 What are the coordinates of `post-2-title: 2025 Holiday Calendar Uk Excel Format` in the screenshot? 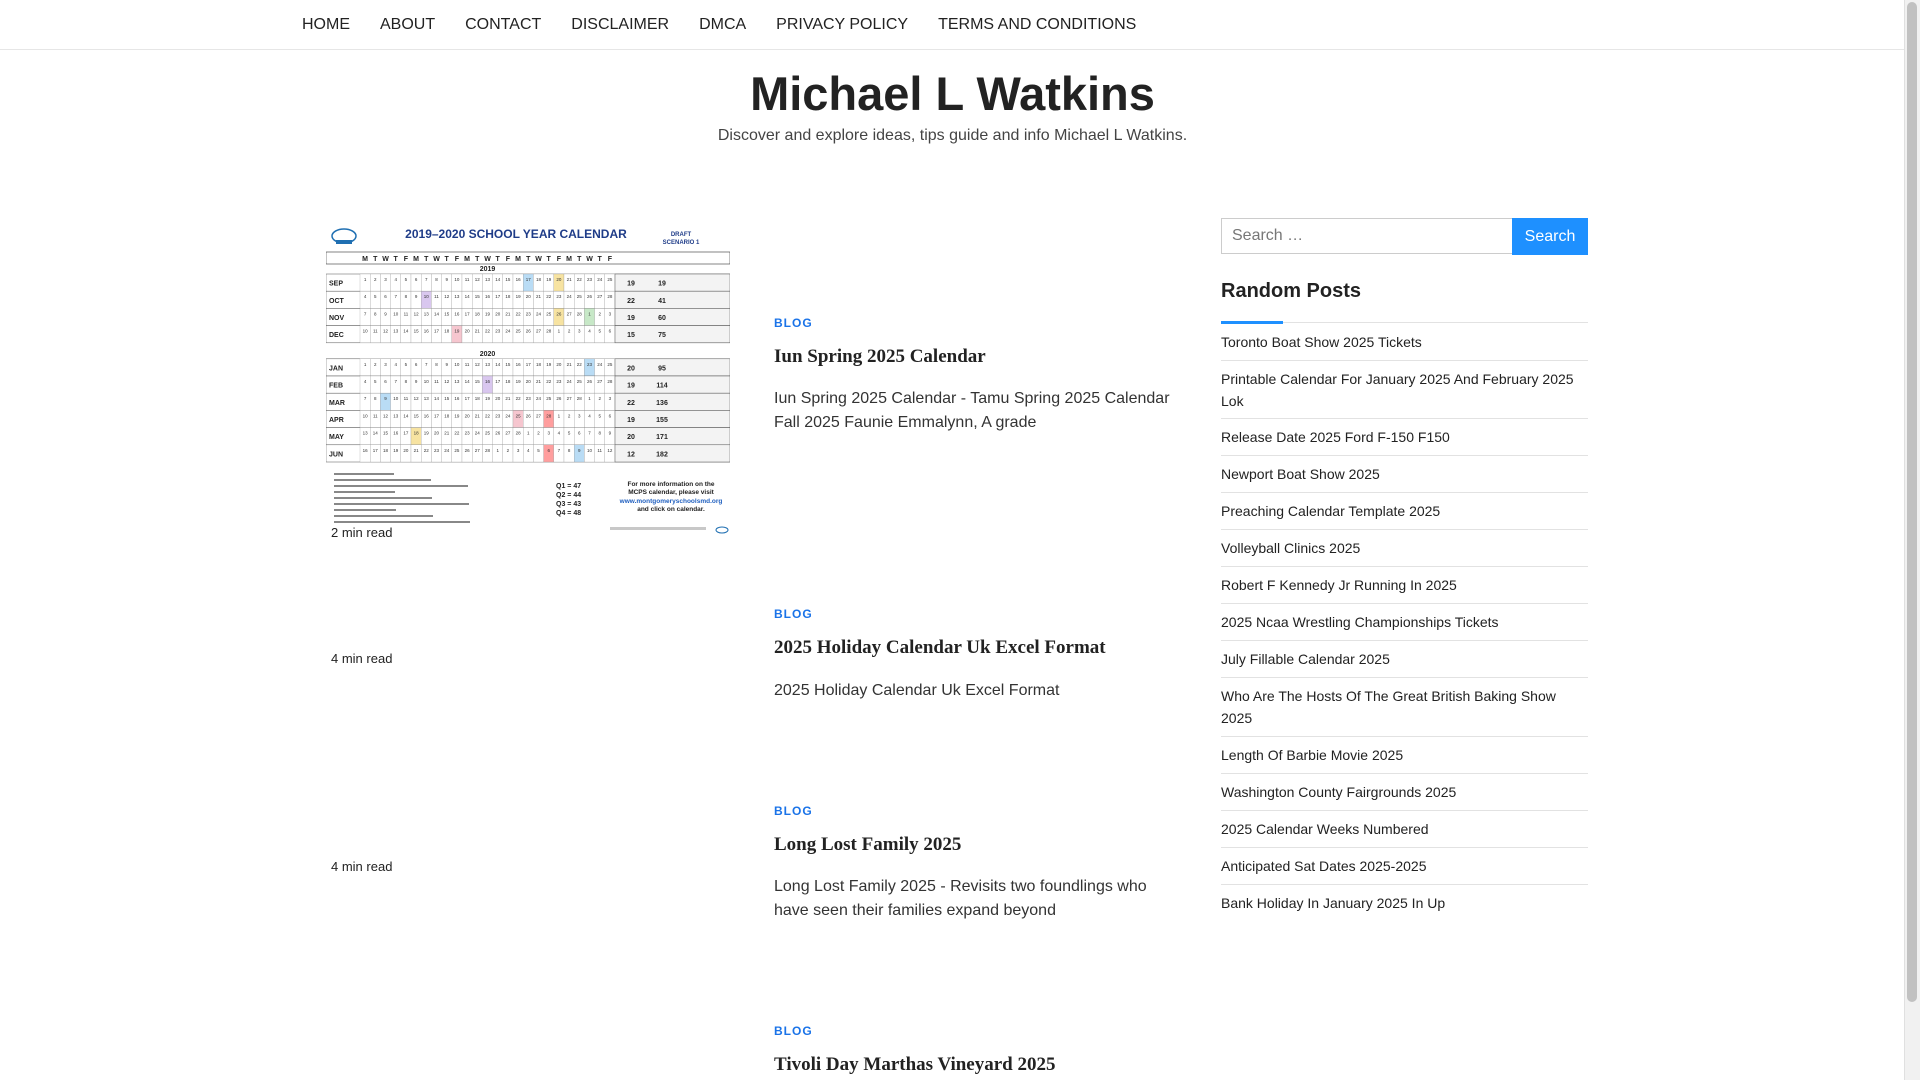 It's located at (940, 648).